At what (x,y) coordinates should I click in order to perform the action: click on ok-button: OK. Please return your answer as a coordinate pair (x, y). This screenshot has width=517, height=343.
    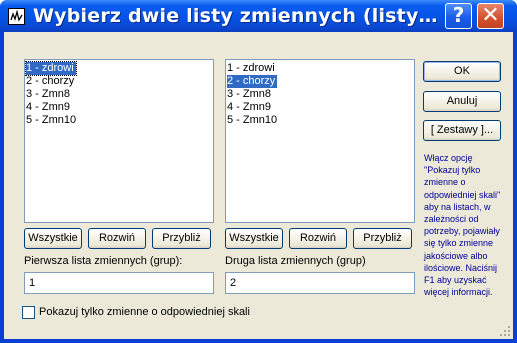
    Looking at the image, I should click on (462, 71).